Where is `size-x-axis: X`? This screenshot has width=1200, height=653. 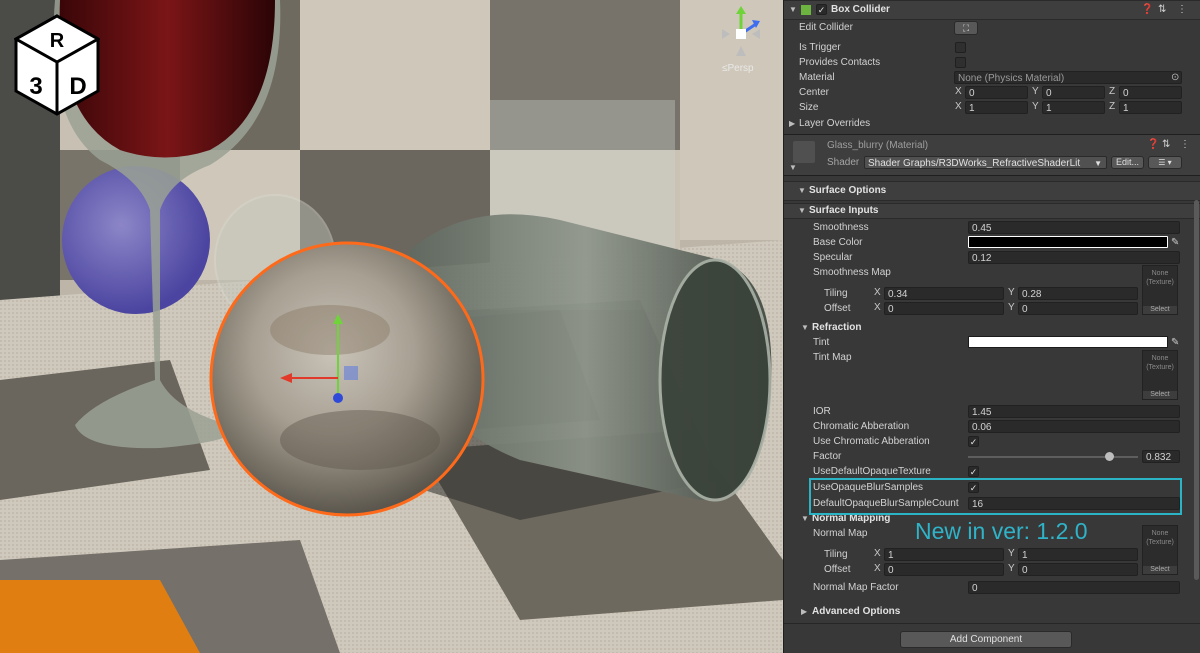
size-x-axis: X is located at coordinates (958, 106).